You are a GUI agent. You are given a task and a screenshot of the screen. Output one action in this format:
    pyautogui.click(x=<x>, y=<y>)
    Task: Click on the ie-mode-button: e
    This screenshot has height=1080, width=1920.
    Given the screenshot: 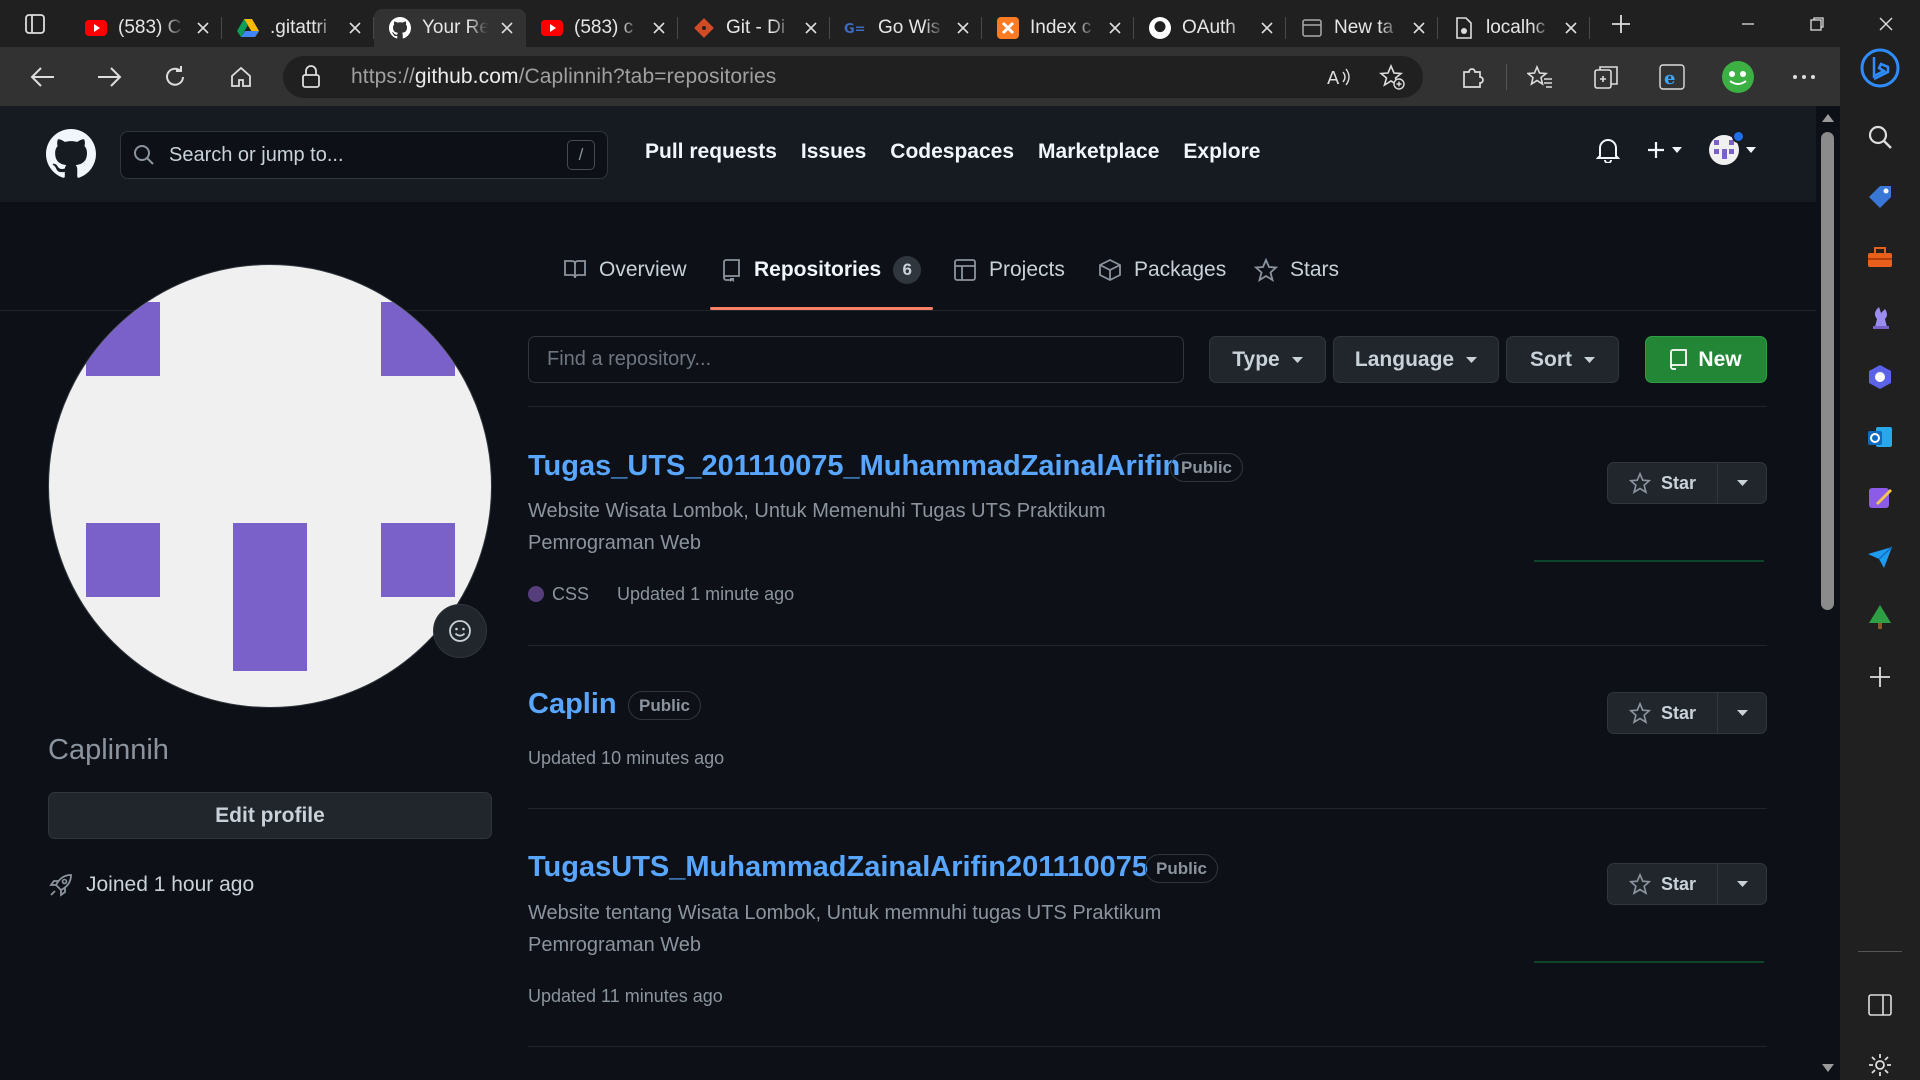 What is the action you would take?
    pyautogui.click(x=1672, y=76)
    